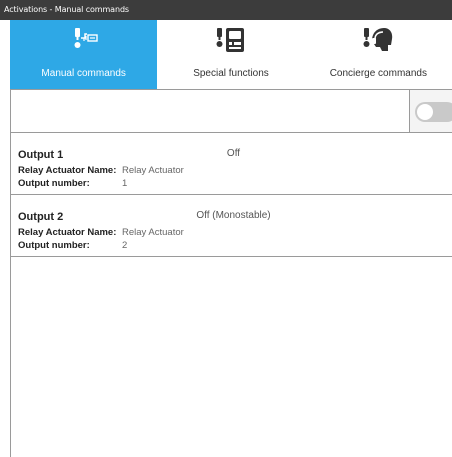 The height and width of the screenshot is (457, 452). What do you see at coordinates (226, 10) in the screenshot?
I see `window-title: Activations - Manual commands` at bounding box center [226, 10].